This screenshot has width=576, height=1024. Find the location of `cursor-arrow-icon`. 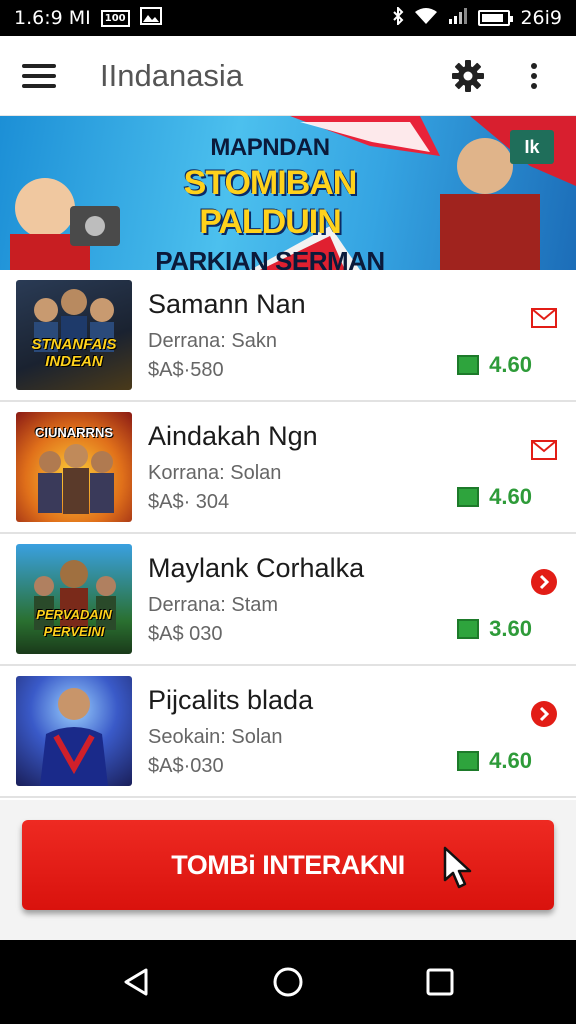

cursor-arrow-icon is located at coordinates (460, 870).